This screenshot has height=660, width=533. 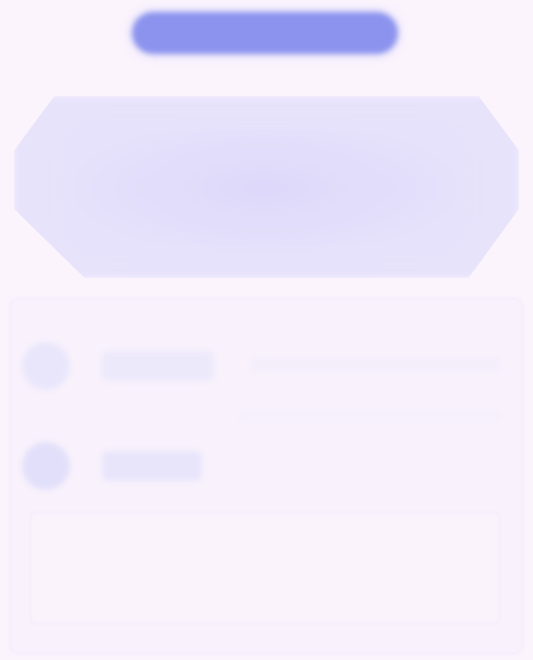 I want to click on primary-button, so click(x=265, y=33).